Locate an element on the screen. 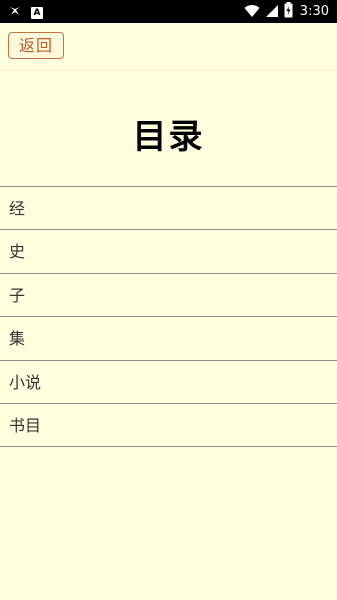  page-title: 目录 is located at coordinates (168, 137).